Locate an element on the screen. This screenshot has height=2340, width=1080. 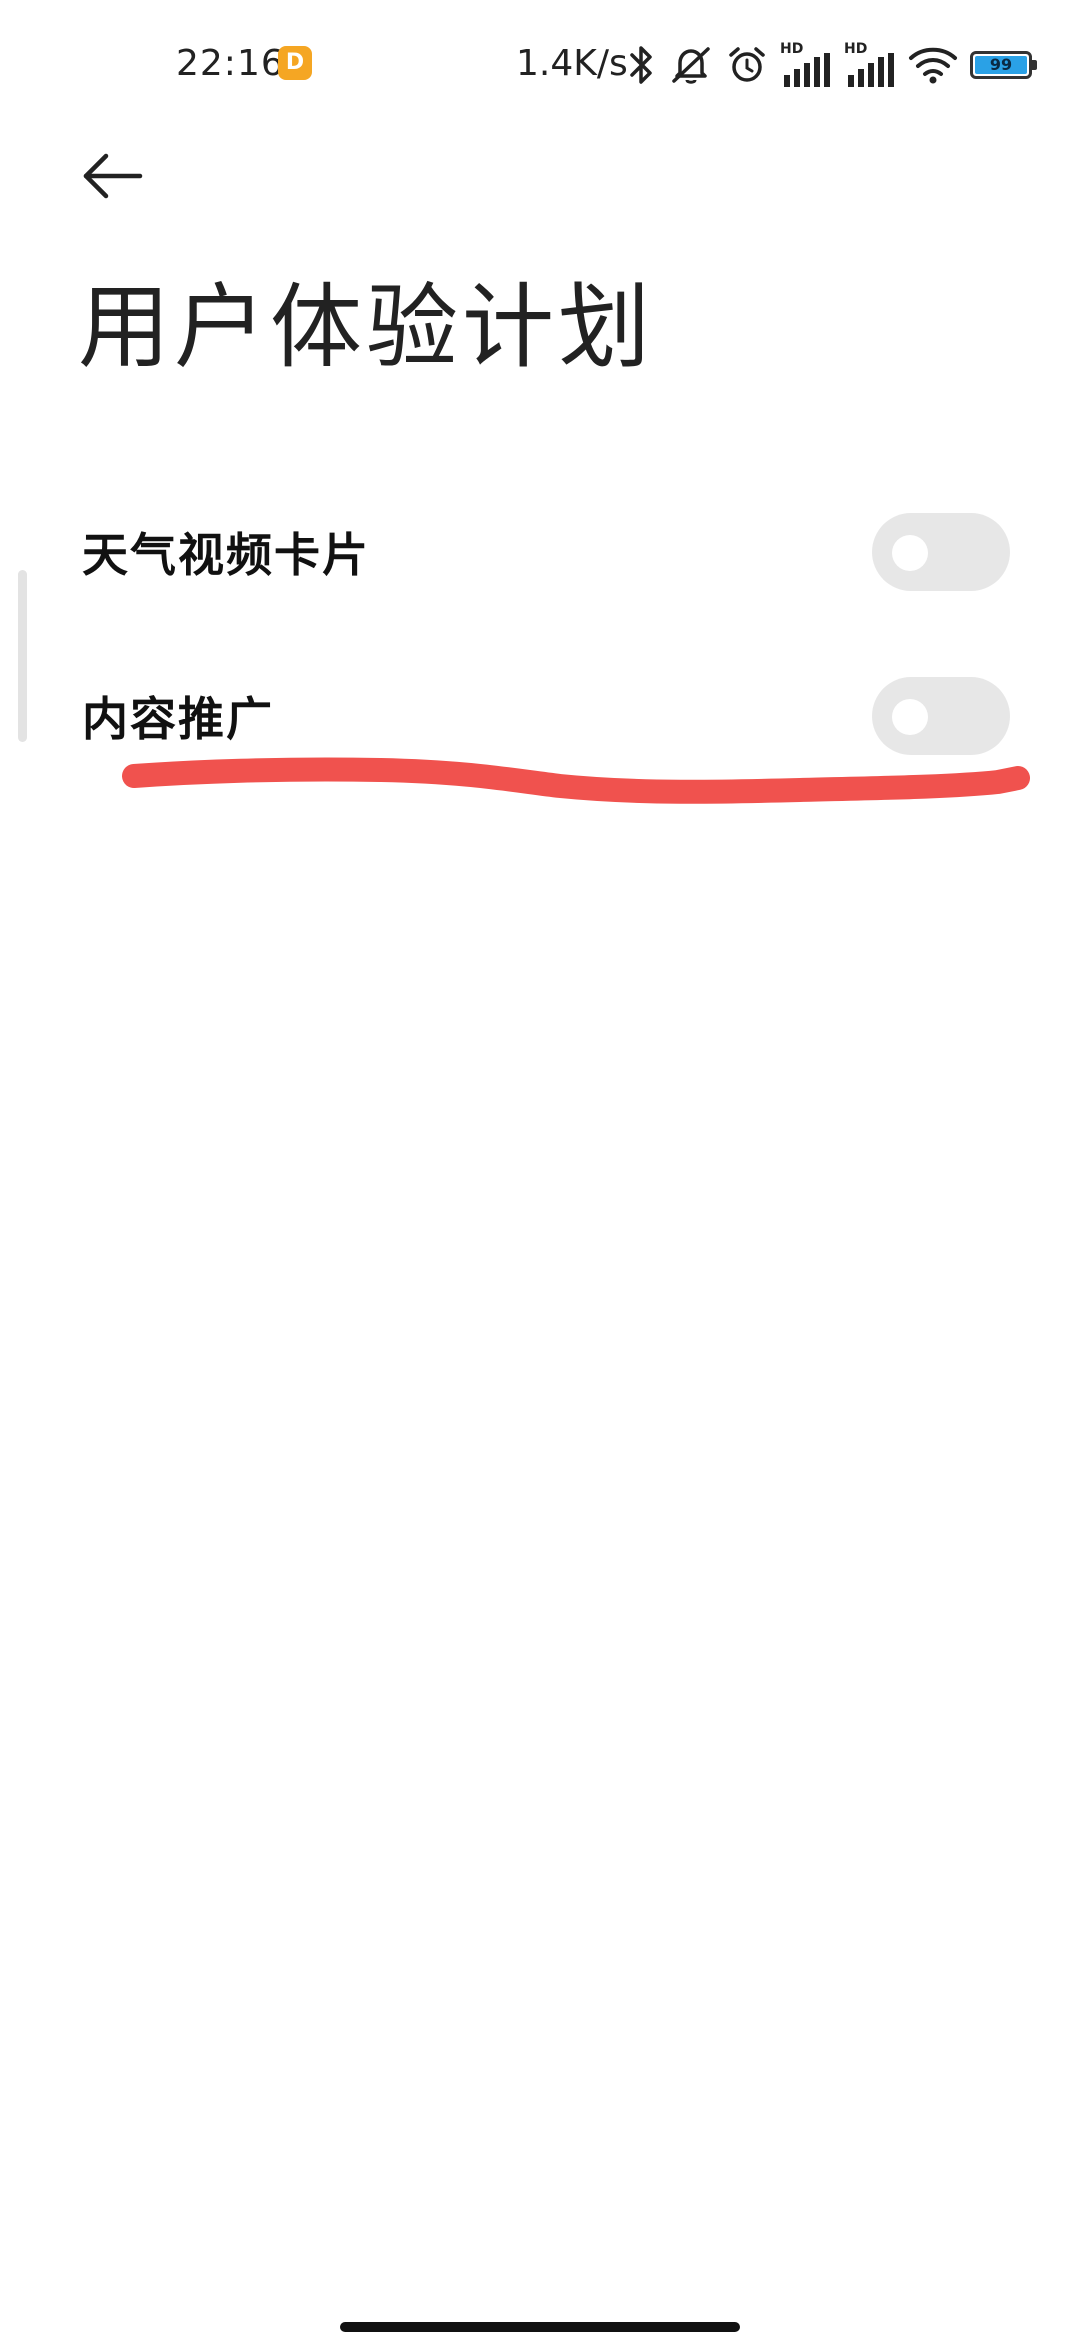
setting-label: 内容推广 is located at coordinates (178, 719).